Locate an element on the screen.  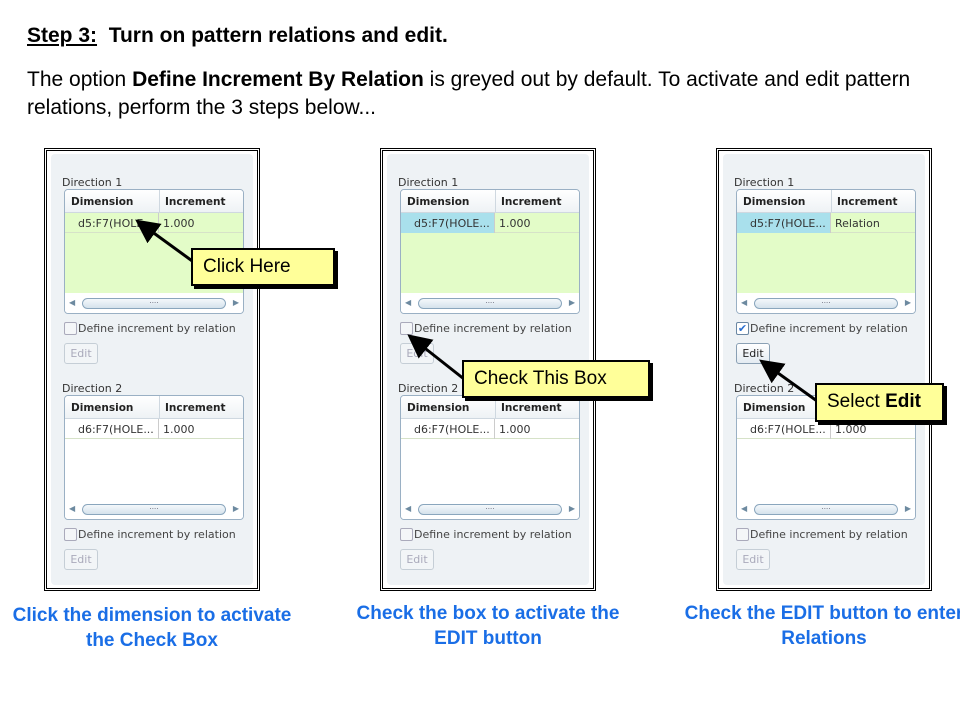
callout-select-edit: Select Edit is located at coordinates (879, 402).